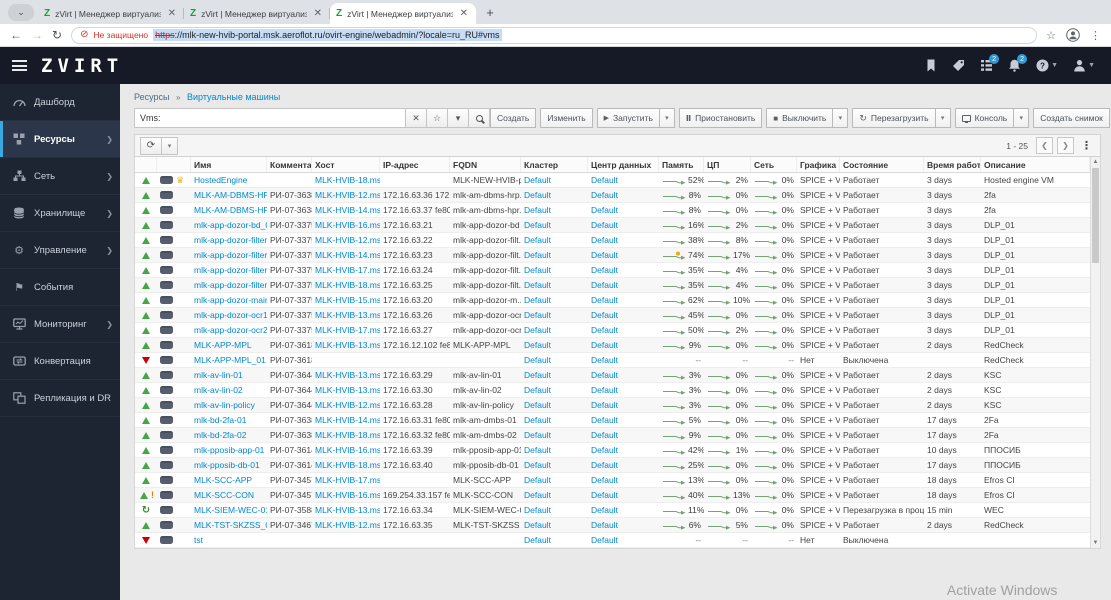  I want to click on column-header-cluster: Кластер, so click(554, 164).